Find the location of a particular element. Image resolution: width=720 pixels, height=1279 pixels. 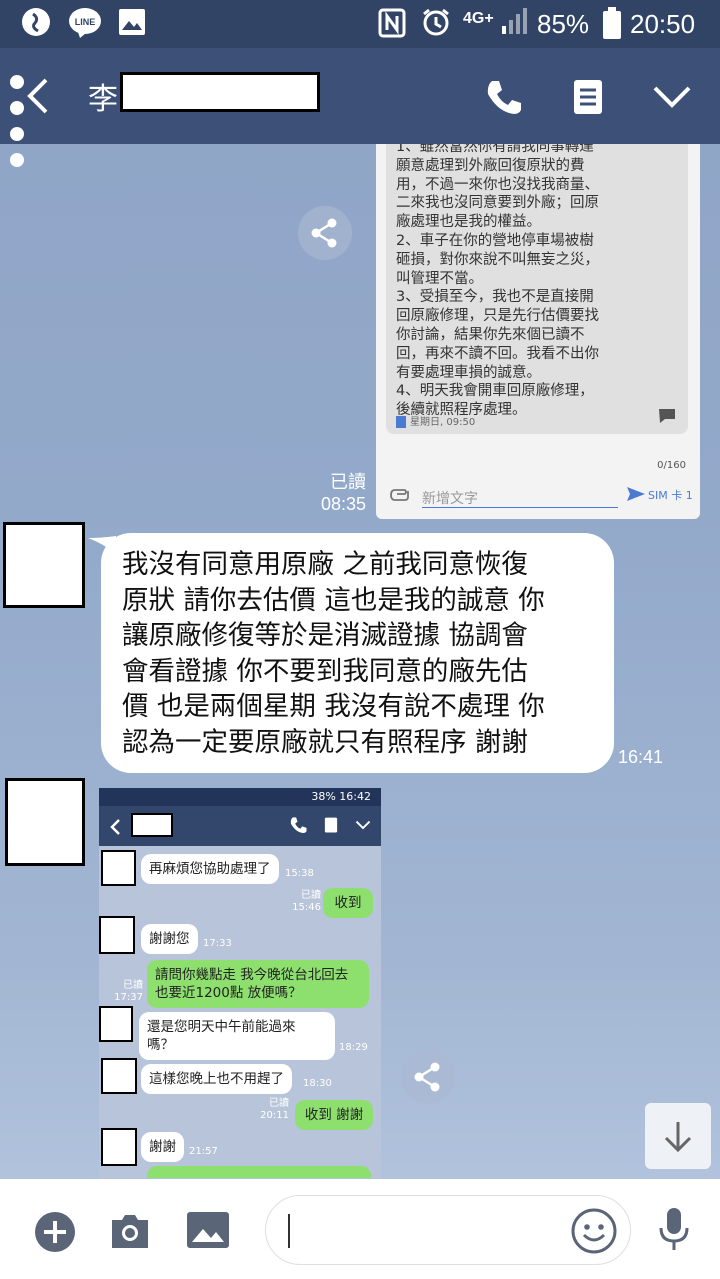

clock: 20:50 is located at coordinates (663, 24).